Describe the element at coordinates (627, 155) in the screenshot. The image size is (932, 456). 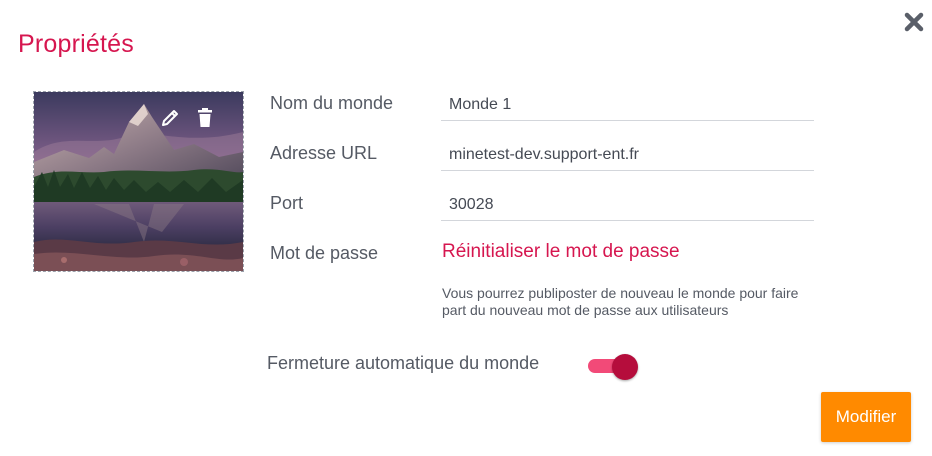
I see `url-input` at that location.